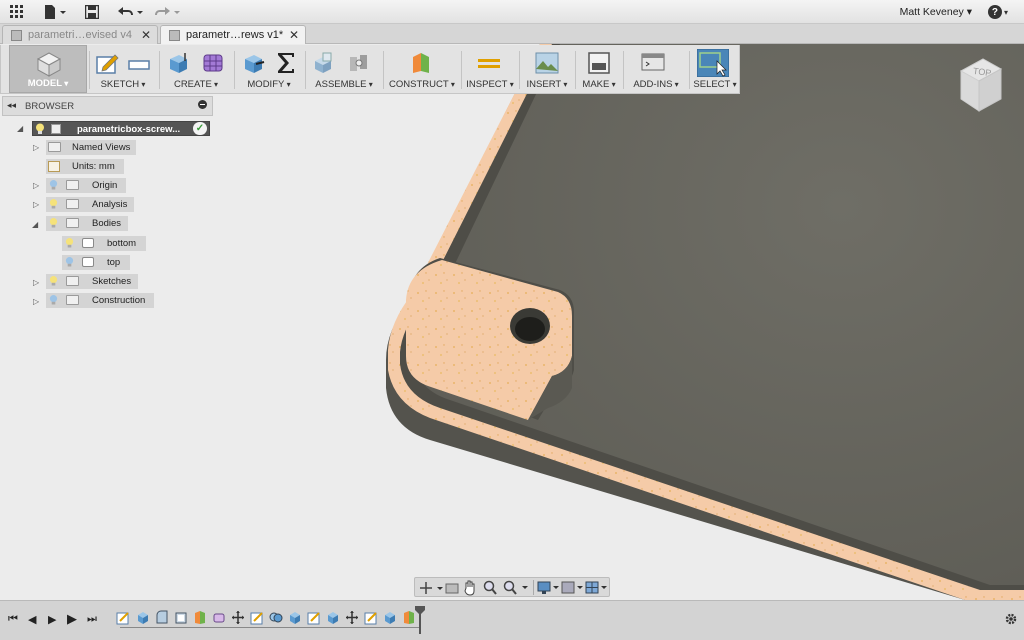  Describe the element at coordinates (92, 619) in the screenshot. I see `go-to-end-icon: ⏭` at that location.